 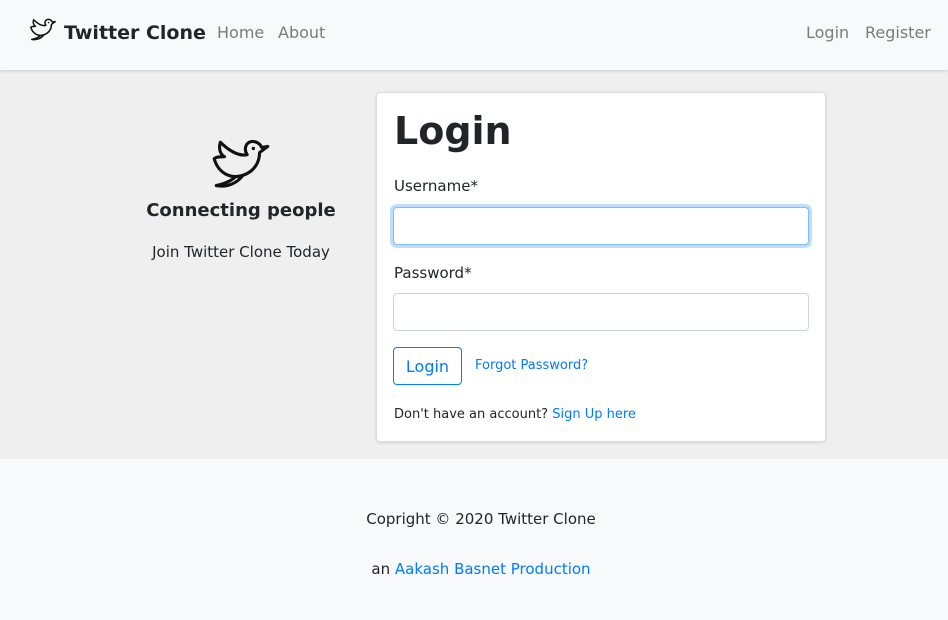 I want to click on login-title: Login, so click(x=453, y=131).